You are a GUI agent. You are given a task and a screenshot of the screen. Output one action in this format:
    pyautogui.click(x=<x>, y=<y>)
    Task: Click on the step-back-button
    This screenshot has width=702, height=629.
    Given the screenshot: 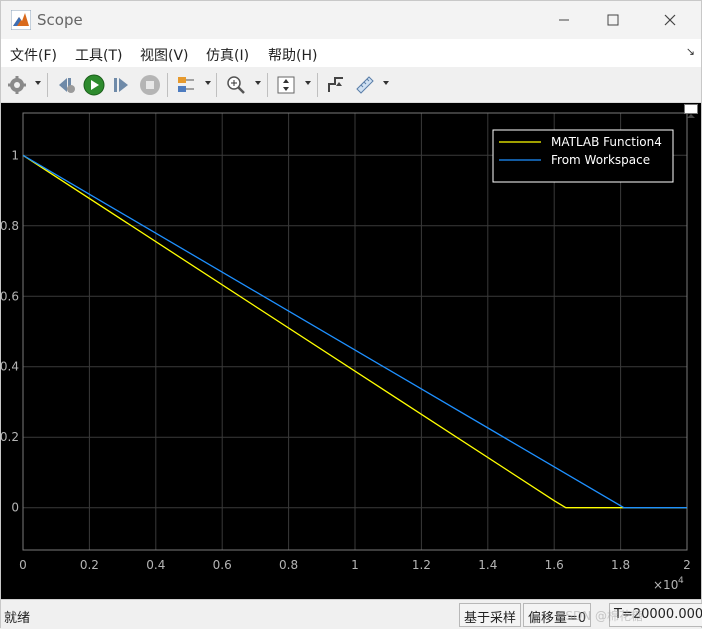 What is the action you would take?
    pyautogui.click(x=66, y=85)
    